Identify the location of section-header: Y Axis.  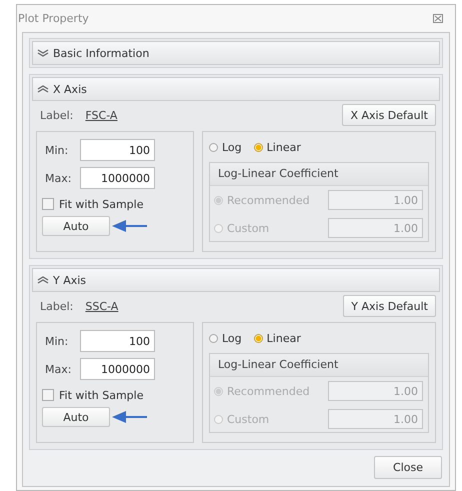
(236, 280).